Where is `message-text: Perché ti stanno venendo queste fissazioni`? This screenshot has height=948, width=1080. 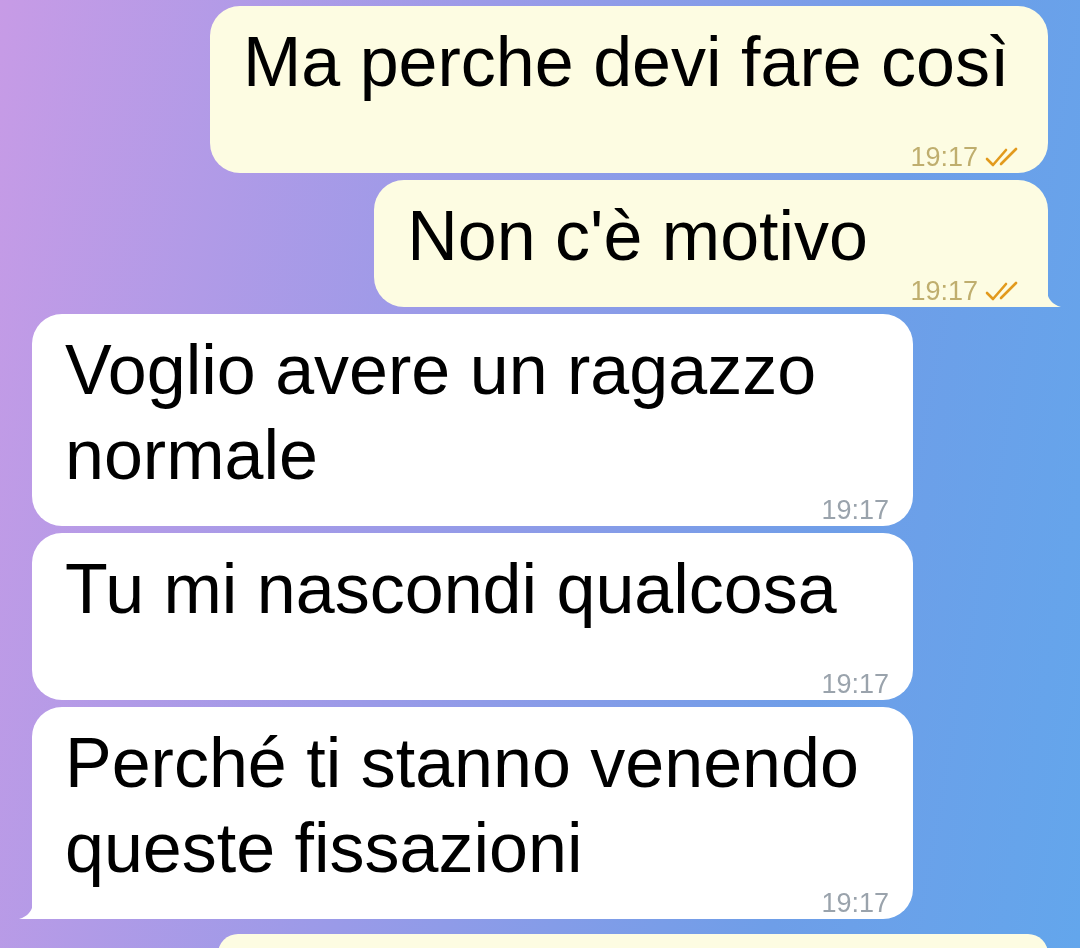
message-text: Perché ti stanno venendo queste fissazioni is located at coordinates (462, 805).